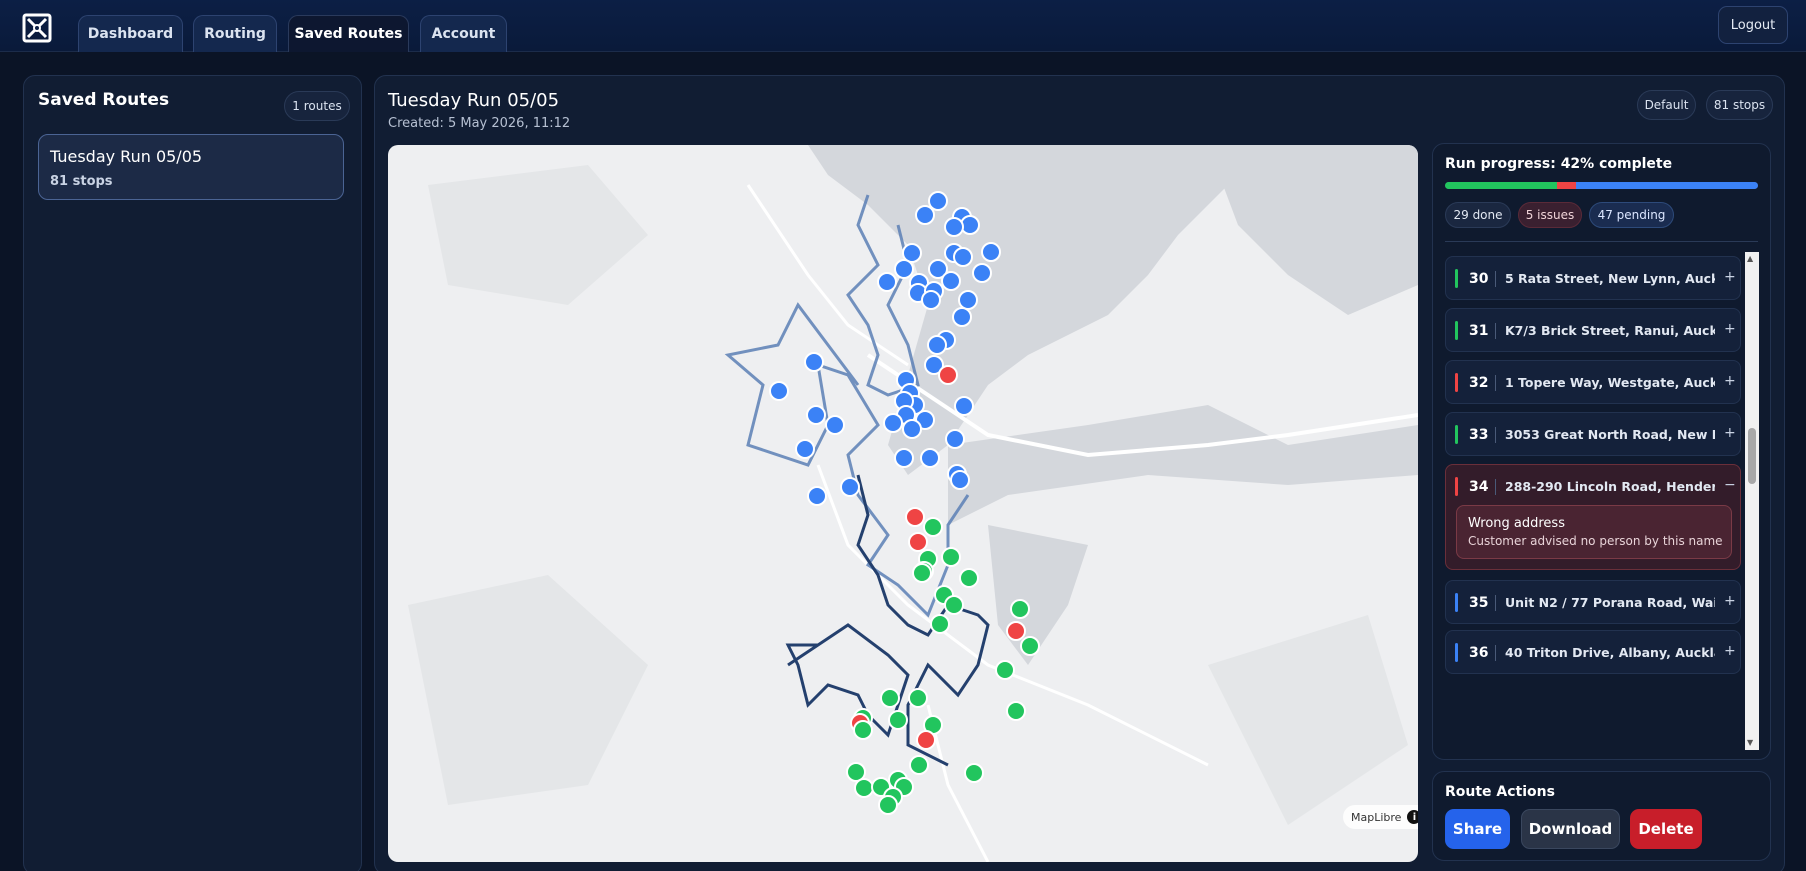  What do you see at coordinates (1593, 278) in the screenshot?
I see `stop-row: 30 5 Rata Street, New Lynn, Auckland +` at bounding box center [1593, 278].